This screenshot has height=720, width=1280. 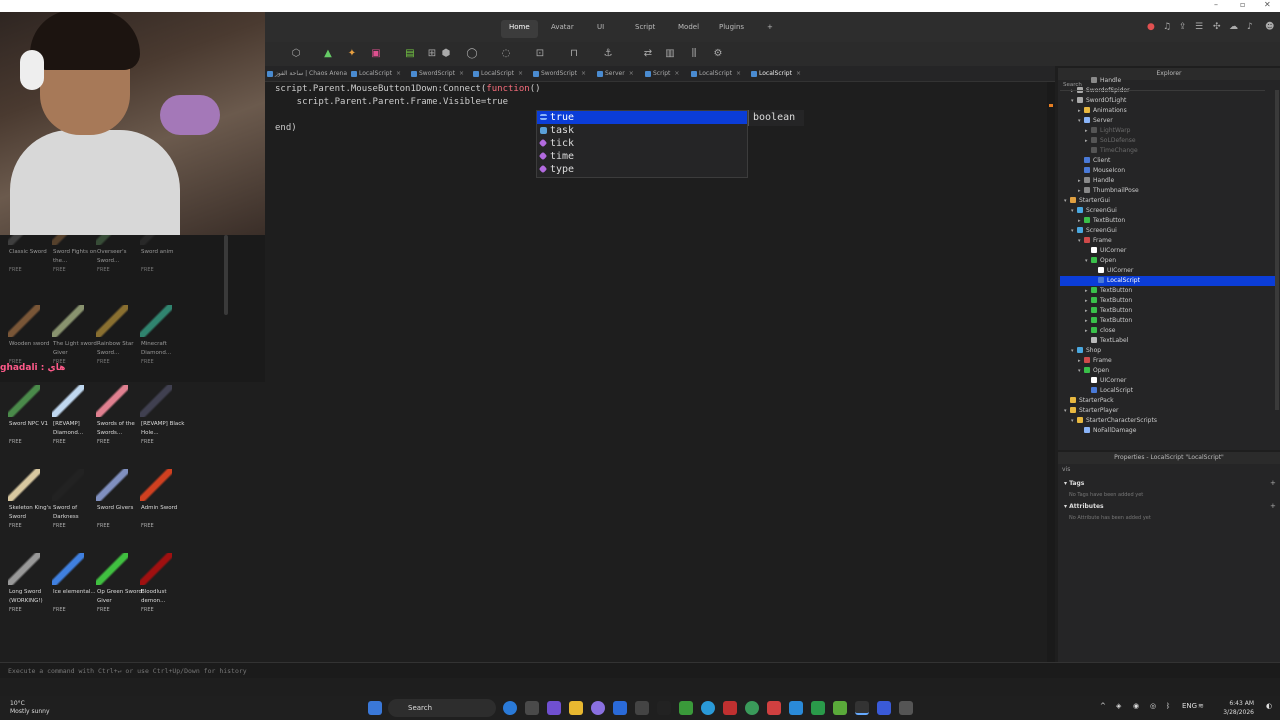 I want to click on explorer-row: ▸ SoLDefense, so click(x=1168, y=141).